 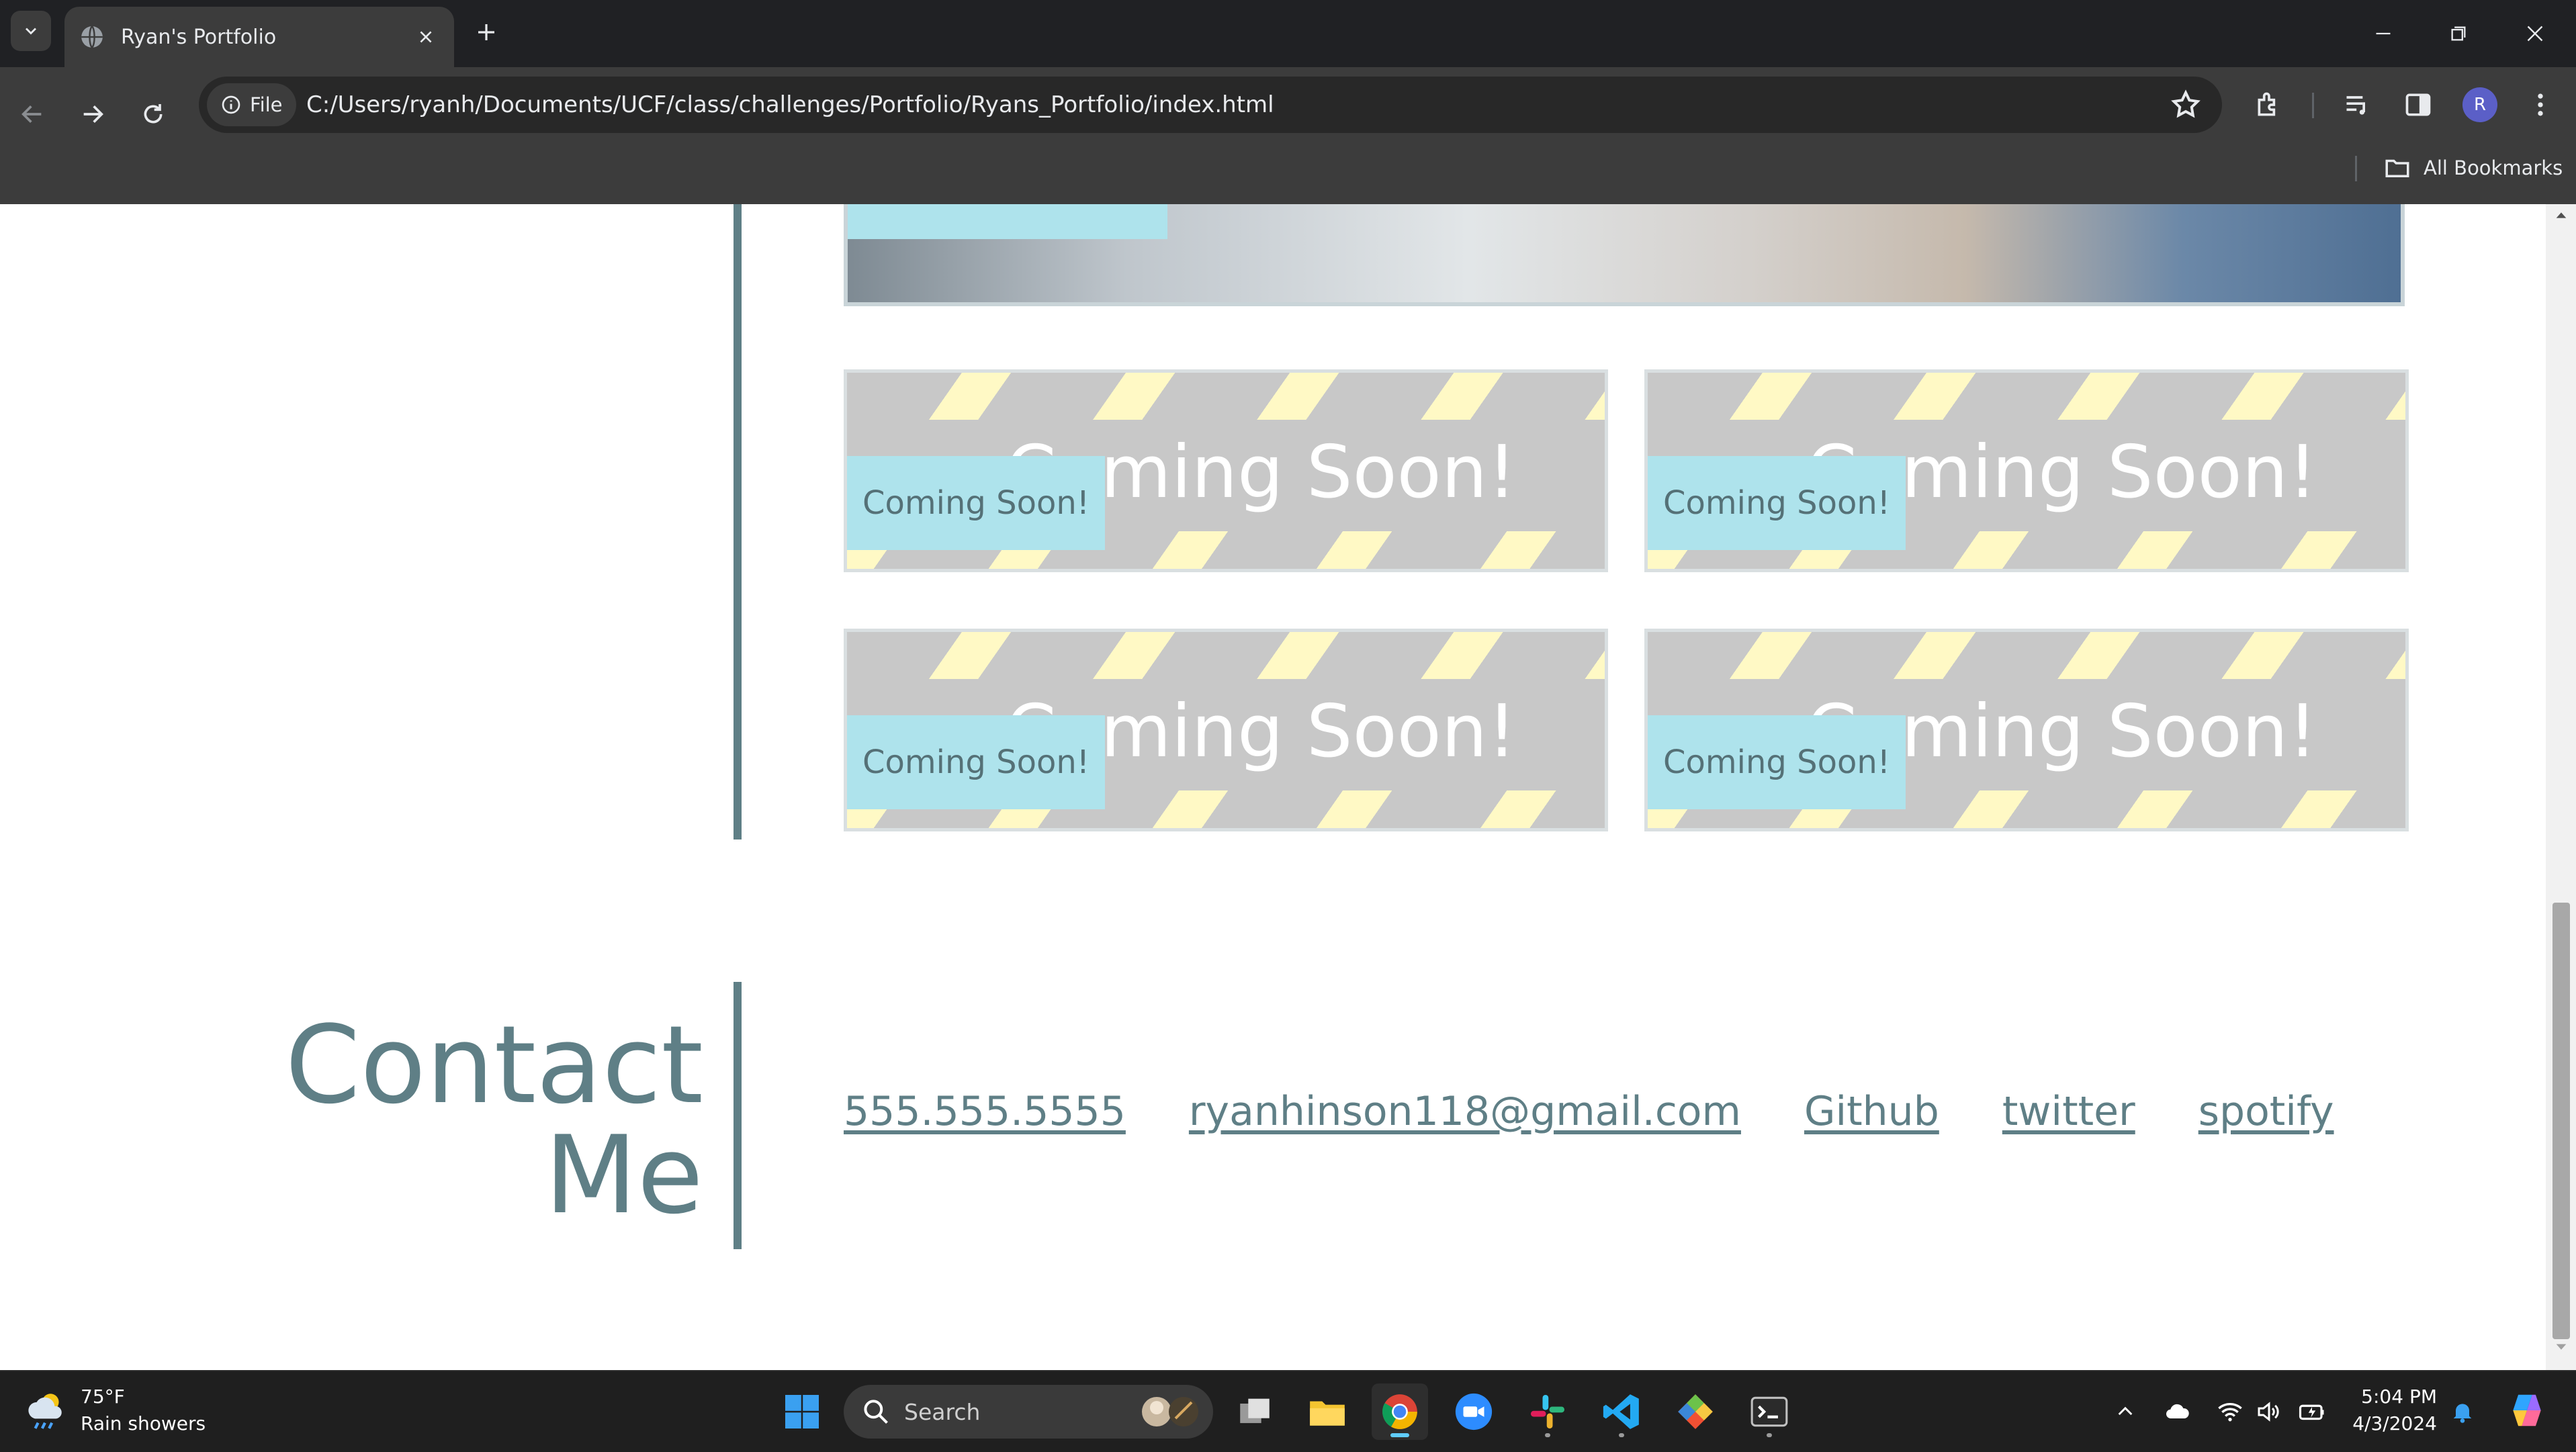 What do you see at coordinates (2313, 105) in the screenshot?
I see `toolbar-divider` at bounding box center [2313, 105].